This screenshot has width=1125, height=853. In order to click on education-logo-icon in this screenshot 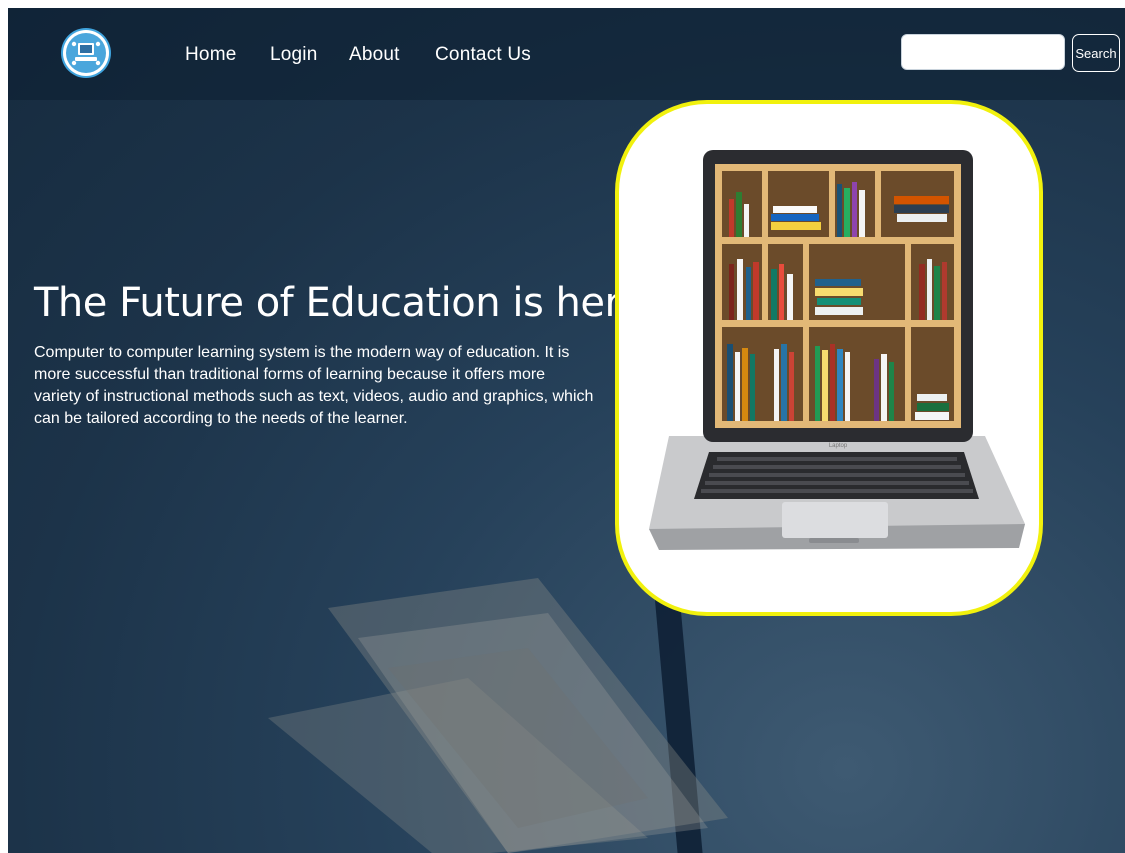, I will do `click(86, 53)`.